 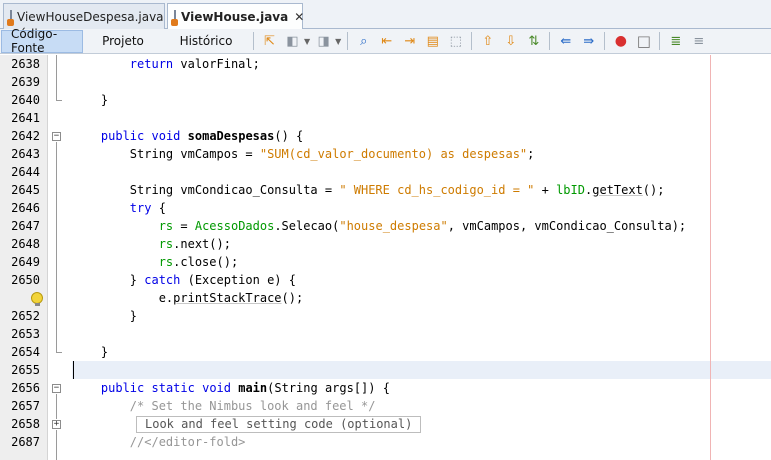 What do you see at coordinates (25, 64) in the screenshot?
I see `line-number: 2638` at bounding box center [25, 64].